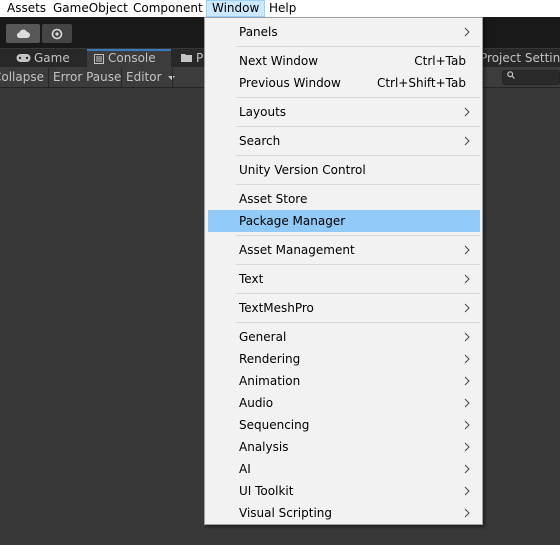 The height and width of the screenshot is (545, 560). What do you see at coordinates (285, 513) in the screenshot?
I see `menu-item-label: Visual Scripting` at bounding box center [285, 513].